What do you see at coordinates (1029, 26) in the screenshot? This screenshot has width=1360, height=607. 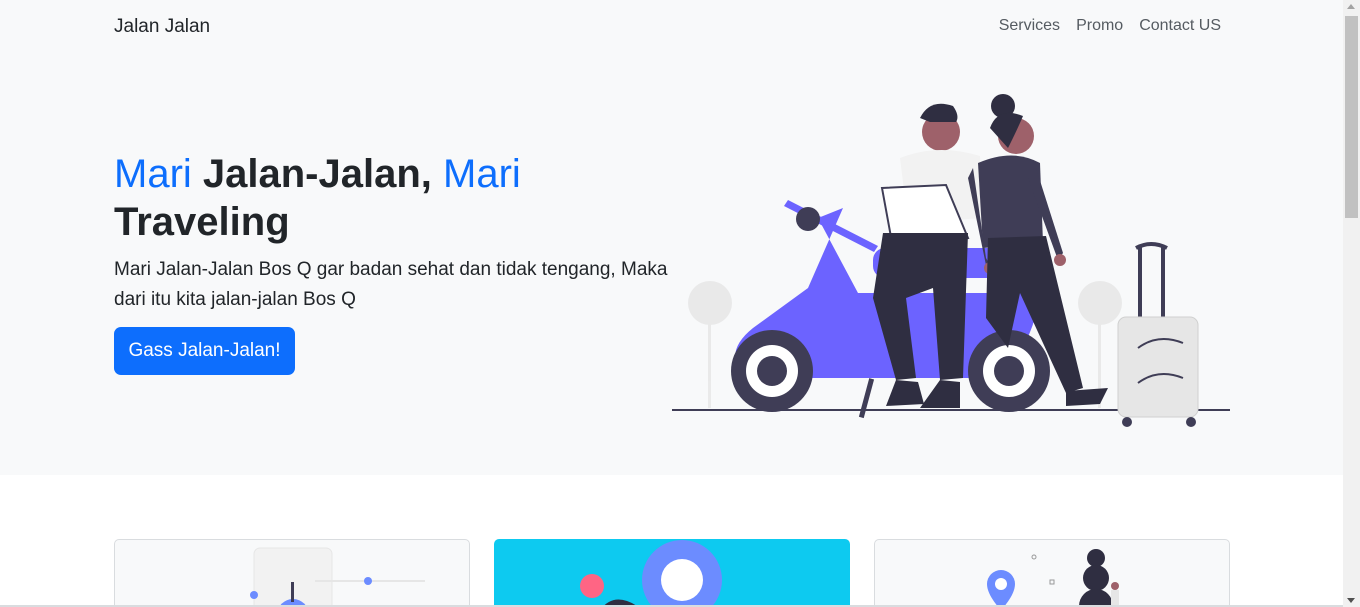 I see `nav-link-services: Services` at bounding box center [1029, 26].